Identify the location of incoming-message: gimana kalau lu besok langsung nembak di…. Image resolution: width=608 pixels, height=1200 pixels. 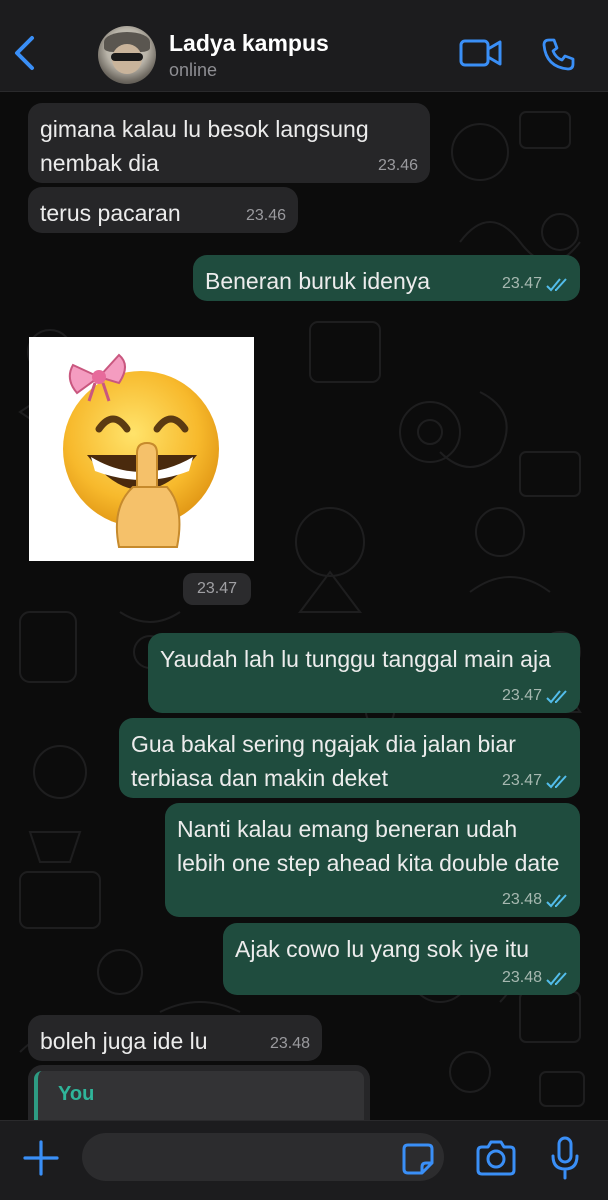
(229, 143).